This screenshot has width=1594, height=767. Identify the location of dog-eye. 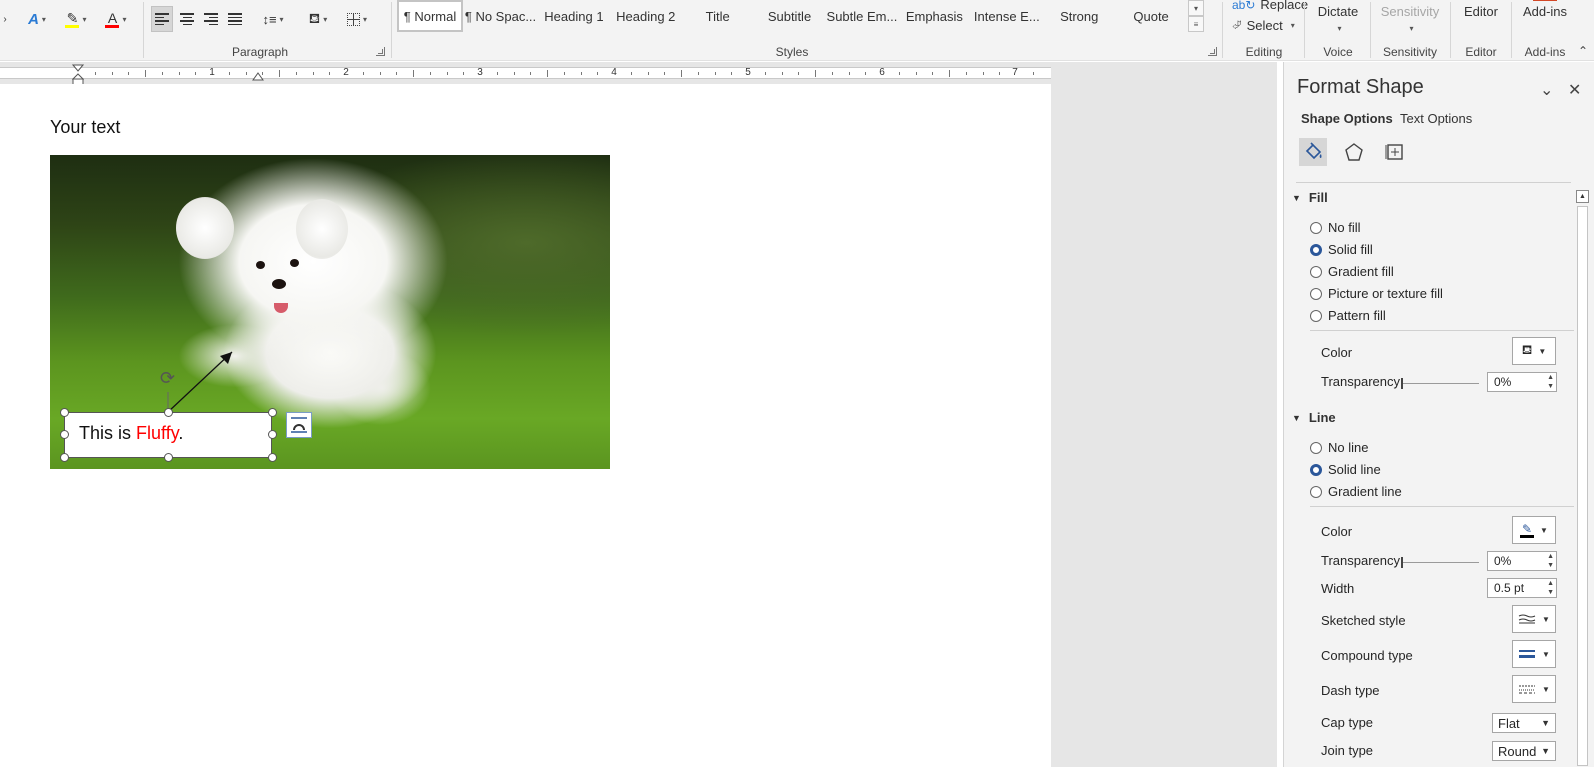
(294, 263).